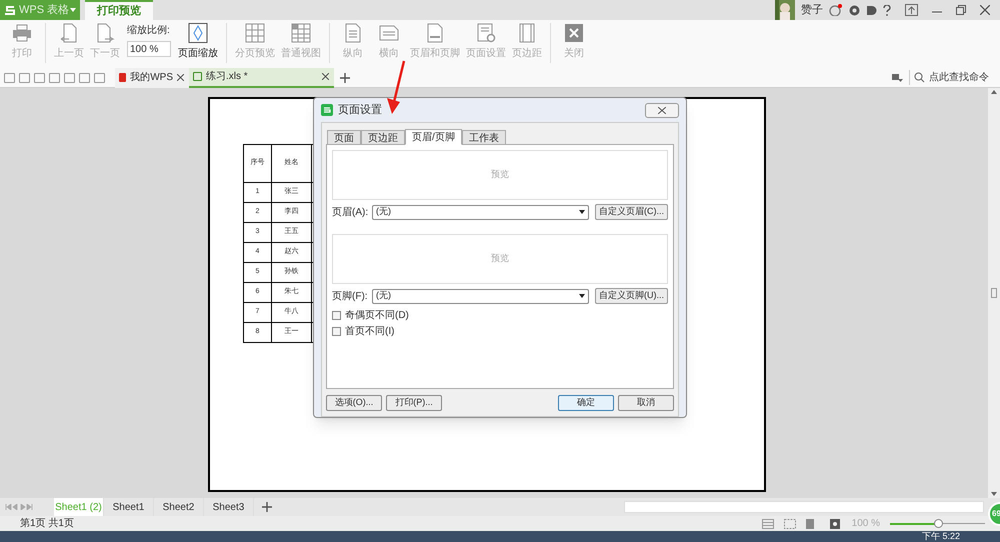  Describe the element at coordinates (586, 403) in the screenshot. I see `dialog-button: 确定` at that location.